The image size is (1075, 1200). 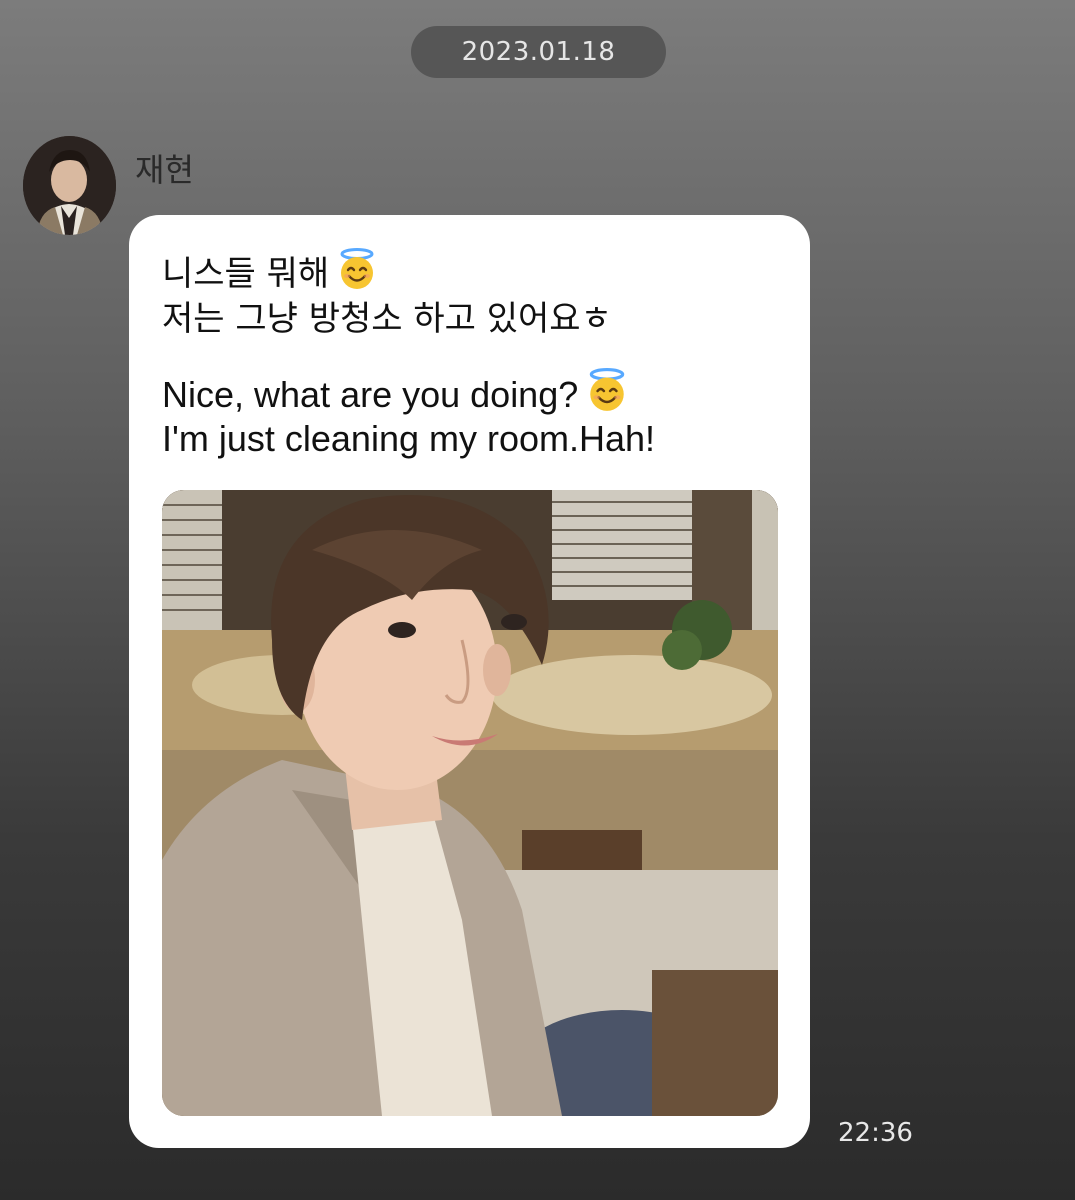 What do you see at coordinates (246, 274) in the screenshot?
I see `message-text: 니스들 뭐해` at bounding box center [246, 274].